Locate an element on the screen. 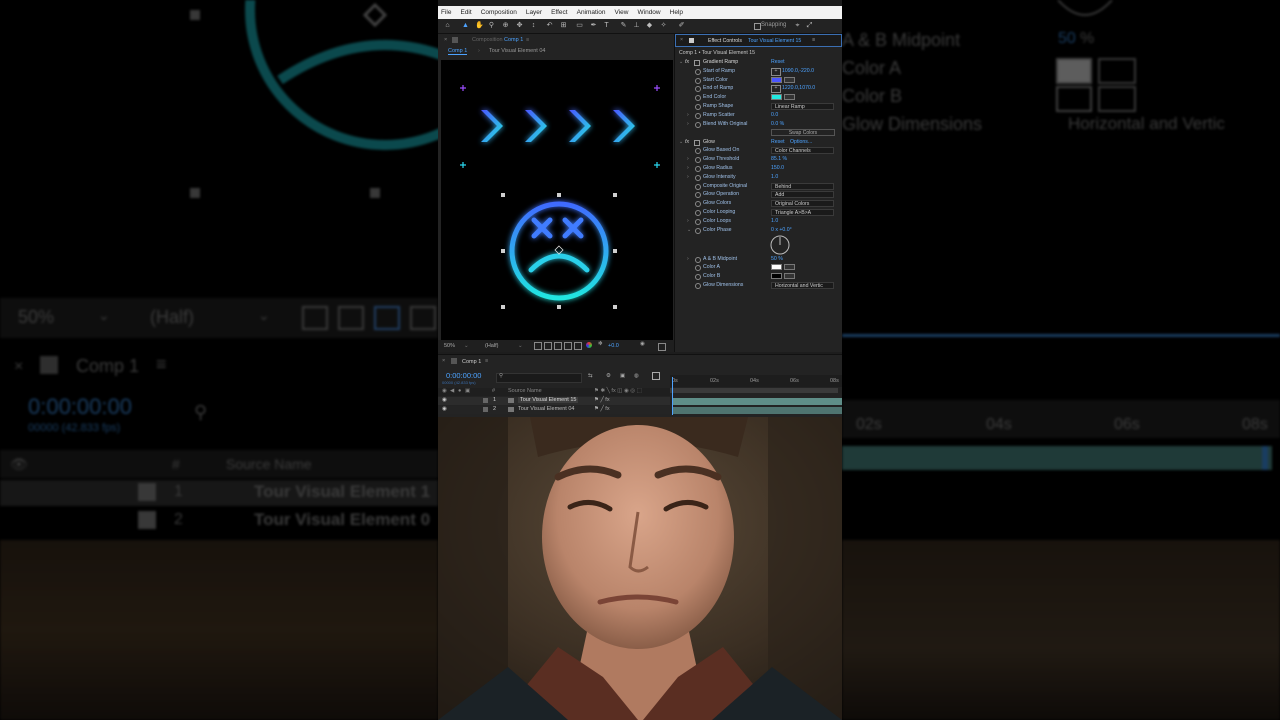 This screenshot has width=1280, height=720. layer-search-input is located at coordinates (539, 378).